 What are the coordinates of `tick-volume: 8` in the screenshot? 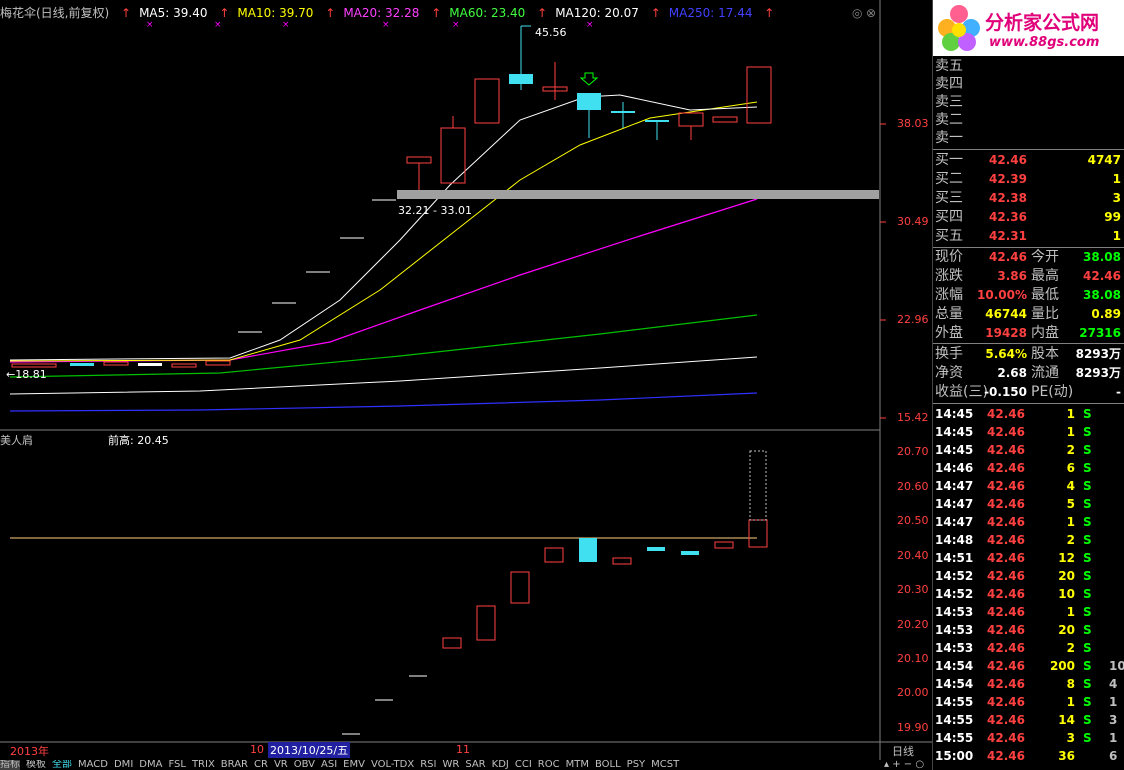 It's located at (1070, 684).